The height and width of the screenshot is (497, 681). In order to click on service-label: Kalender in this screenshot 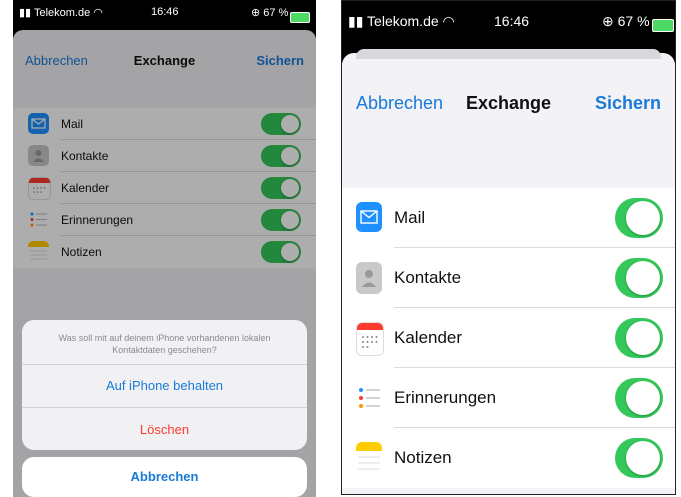, I will do `click(428, 337)`.